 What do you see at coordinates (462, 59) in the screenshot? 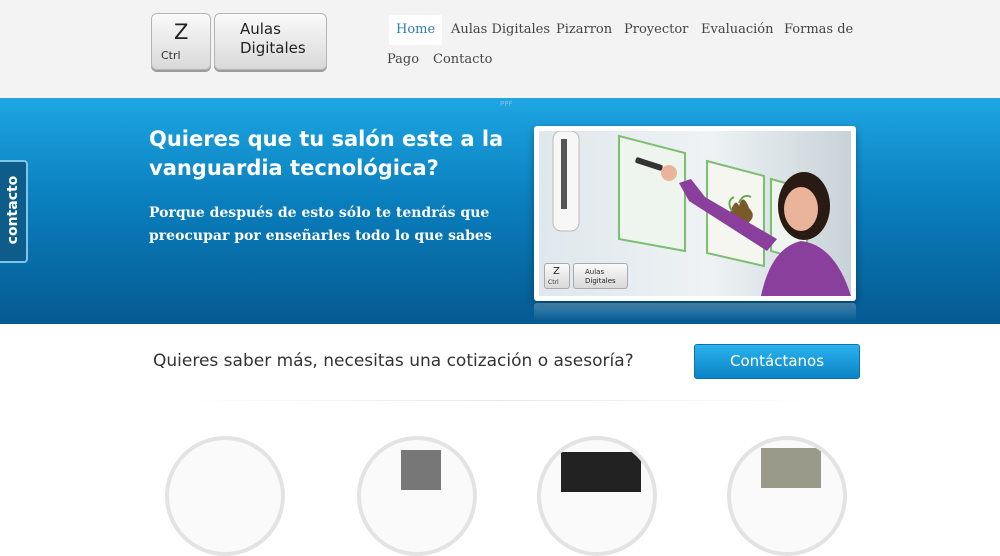
I see `nav-contacto: Contacto` at bounding box center [462, 59].